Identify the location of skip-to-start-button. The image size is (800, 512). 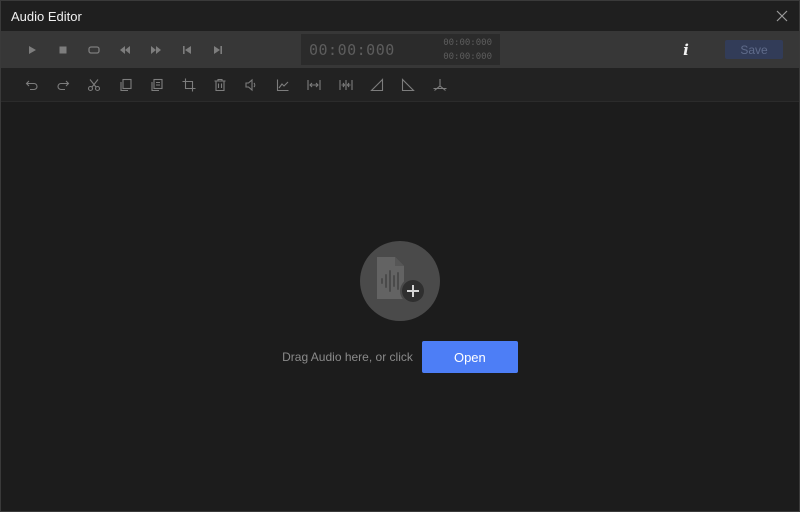
(186, 49).